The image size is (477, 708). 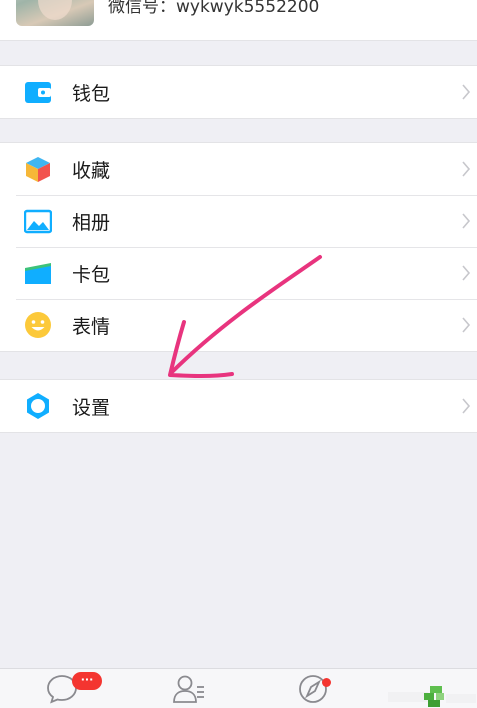 What do you see at coordinates (238, 20) in the screenshot?
I see `profile-header: 微信号：wykwyk5552200` at bounding box center [238, 20].